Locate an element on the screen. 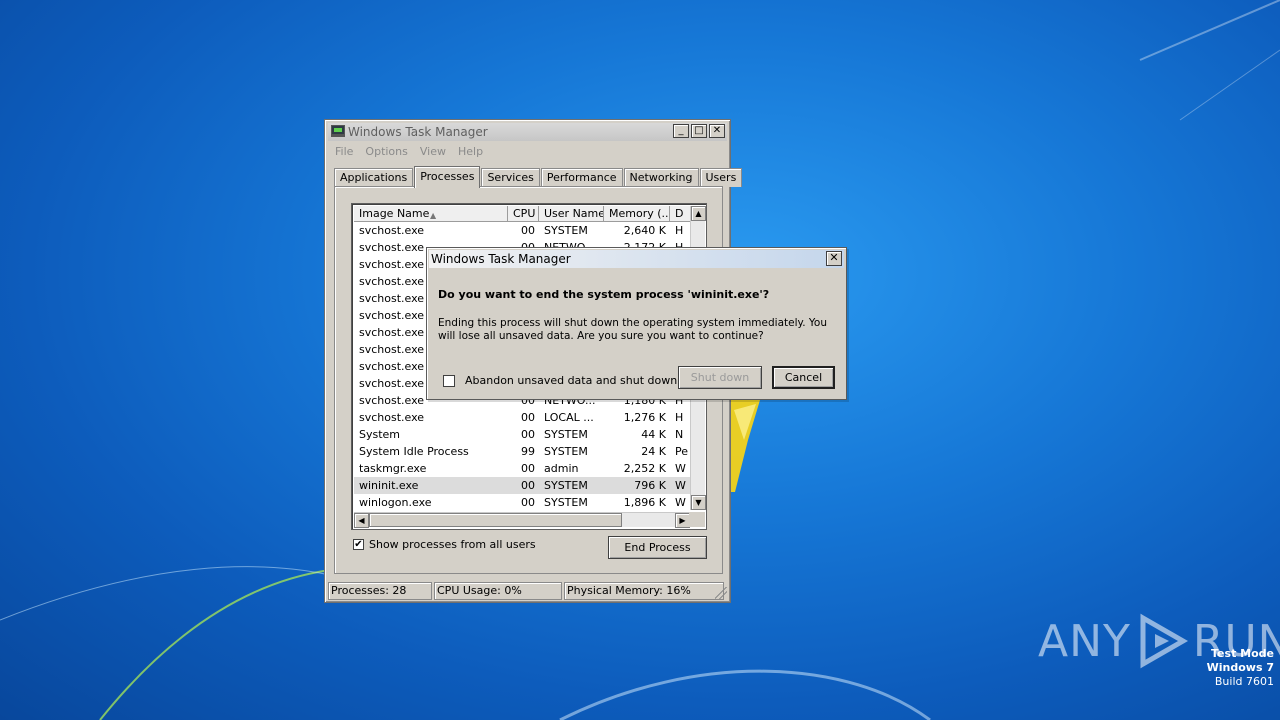 The width and height of the screenshot is (1280, 720). abandon-data-label: Abandon unsaved data and shut down. is located at coordinates (573, 380).